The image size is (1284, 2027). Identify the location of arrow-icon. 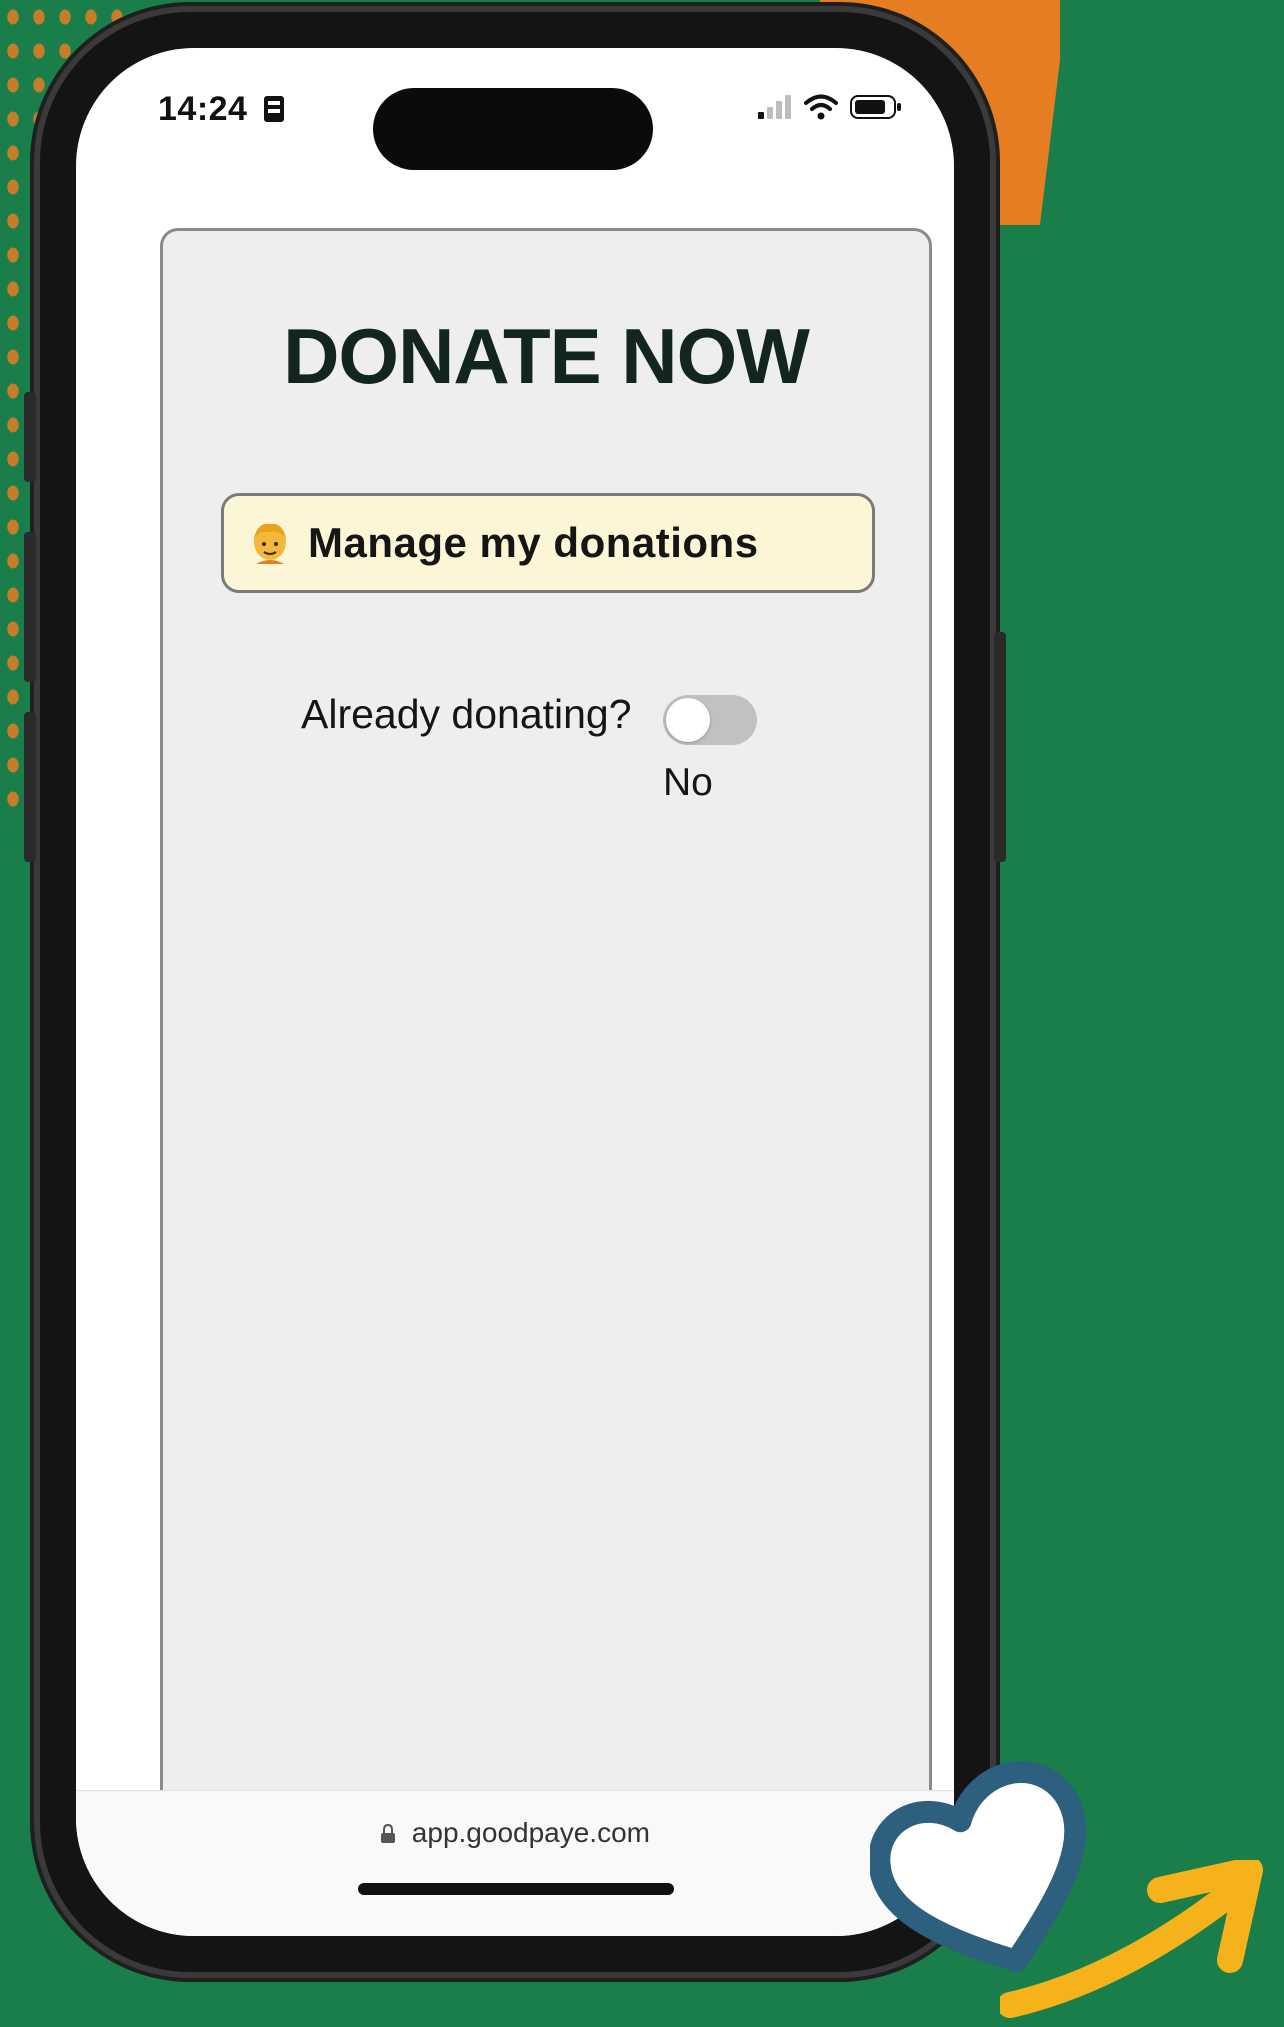
(1131, 1939).